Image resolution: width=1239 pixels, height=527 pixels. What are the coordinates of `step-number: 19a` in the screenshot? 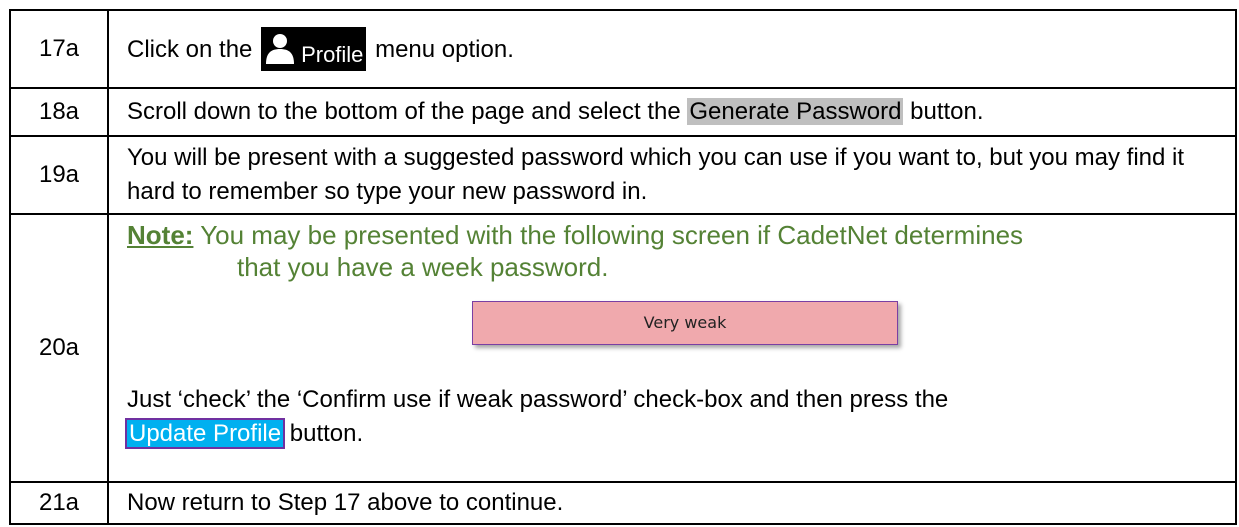 It's located at (59, 175).